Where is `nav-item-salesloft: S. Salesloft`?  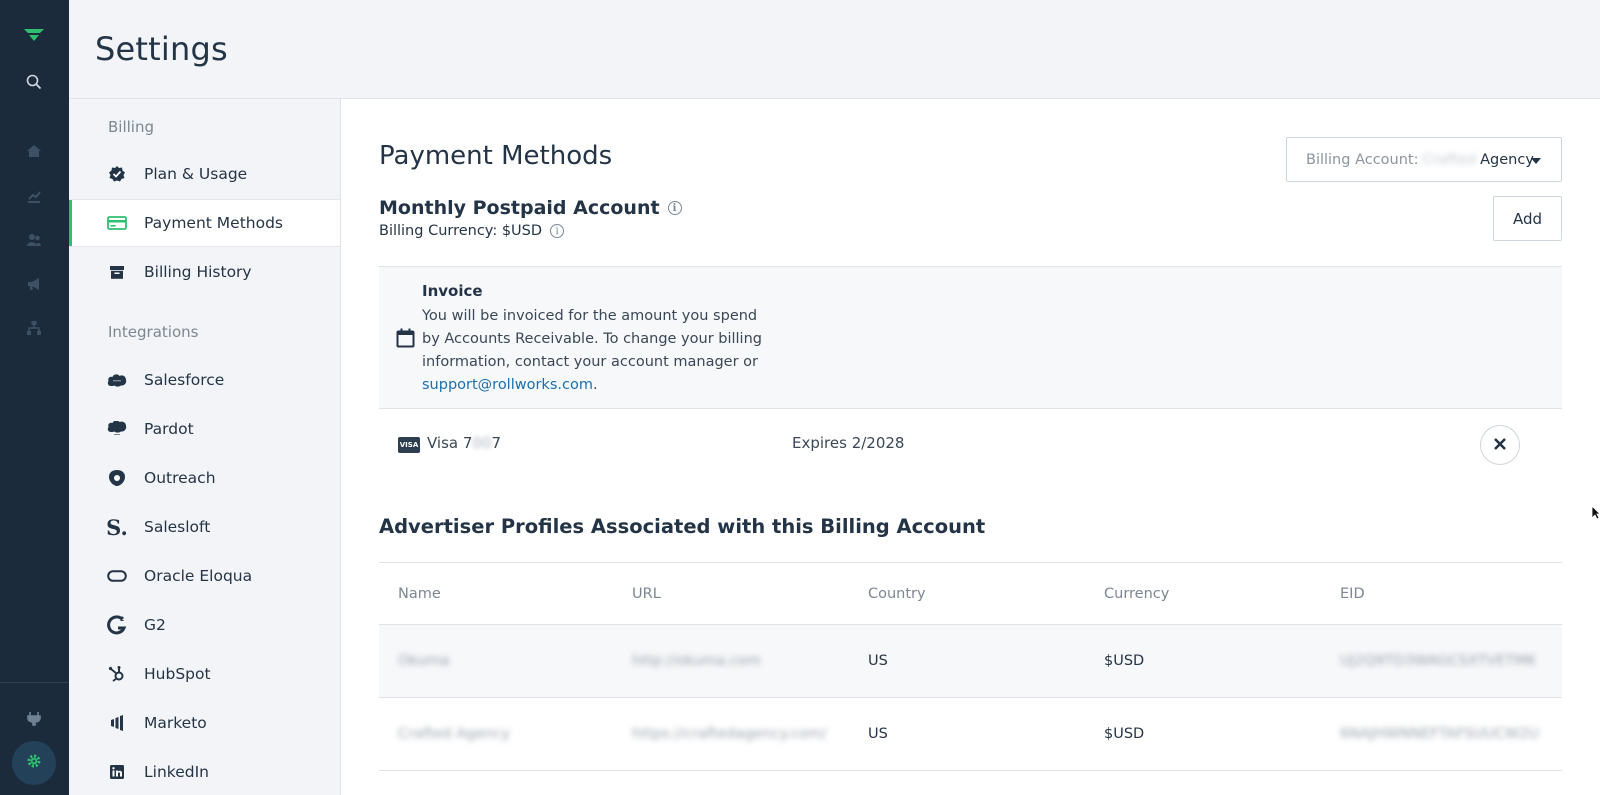
nav-item-salesloft: S. Salesloft is located at coordinates (204, 527).